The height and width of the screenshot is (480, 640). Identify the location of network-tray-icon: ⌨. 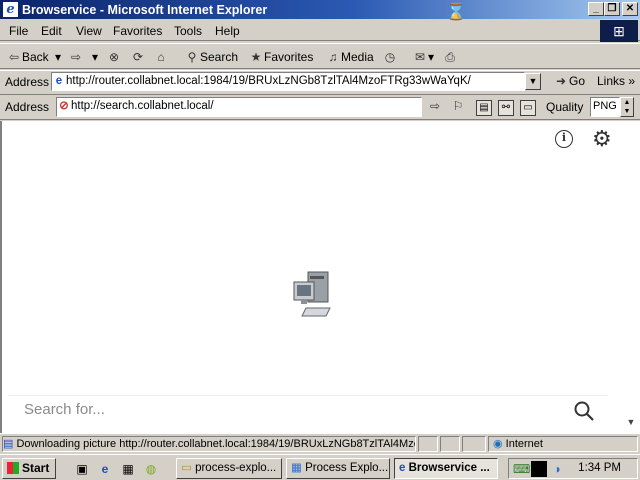
(521, 469).